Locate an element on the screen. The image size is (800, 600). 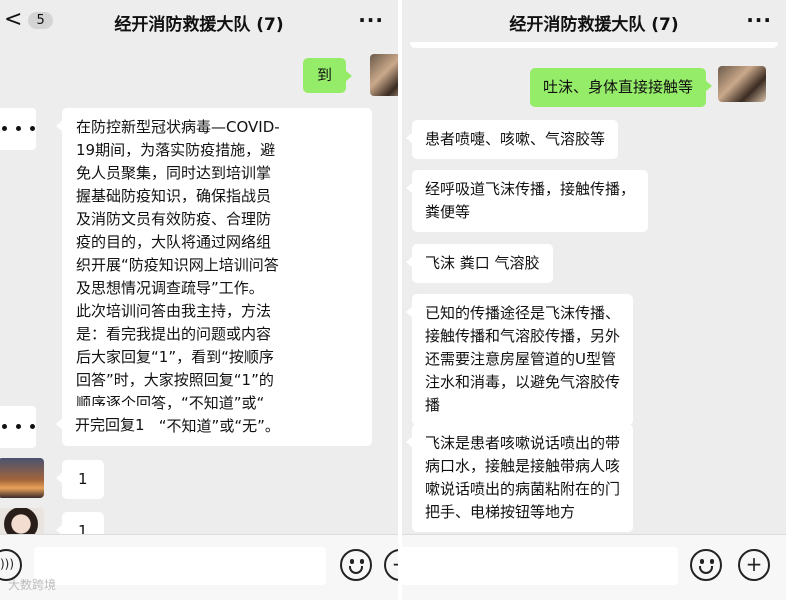
notice-line: 在防控新型冠状病毒—COVID- is located at coordinates (178, 127).